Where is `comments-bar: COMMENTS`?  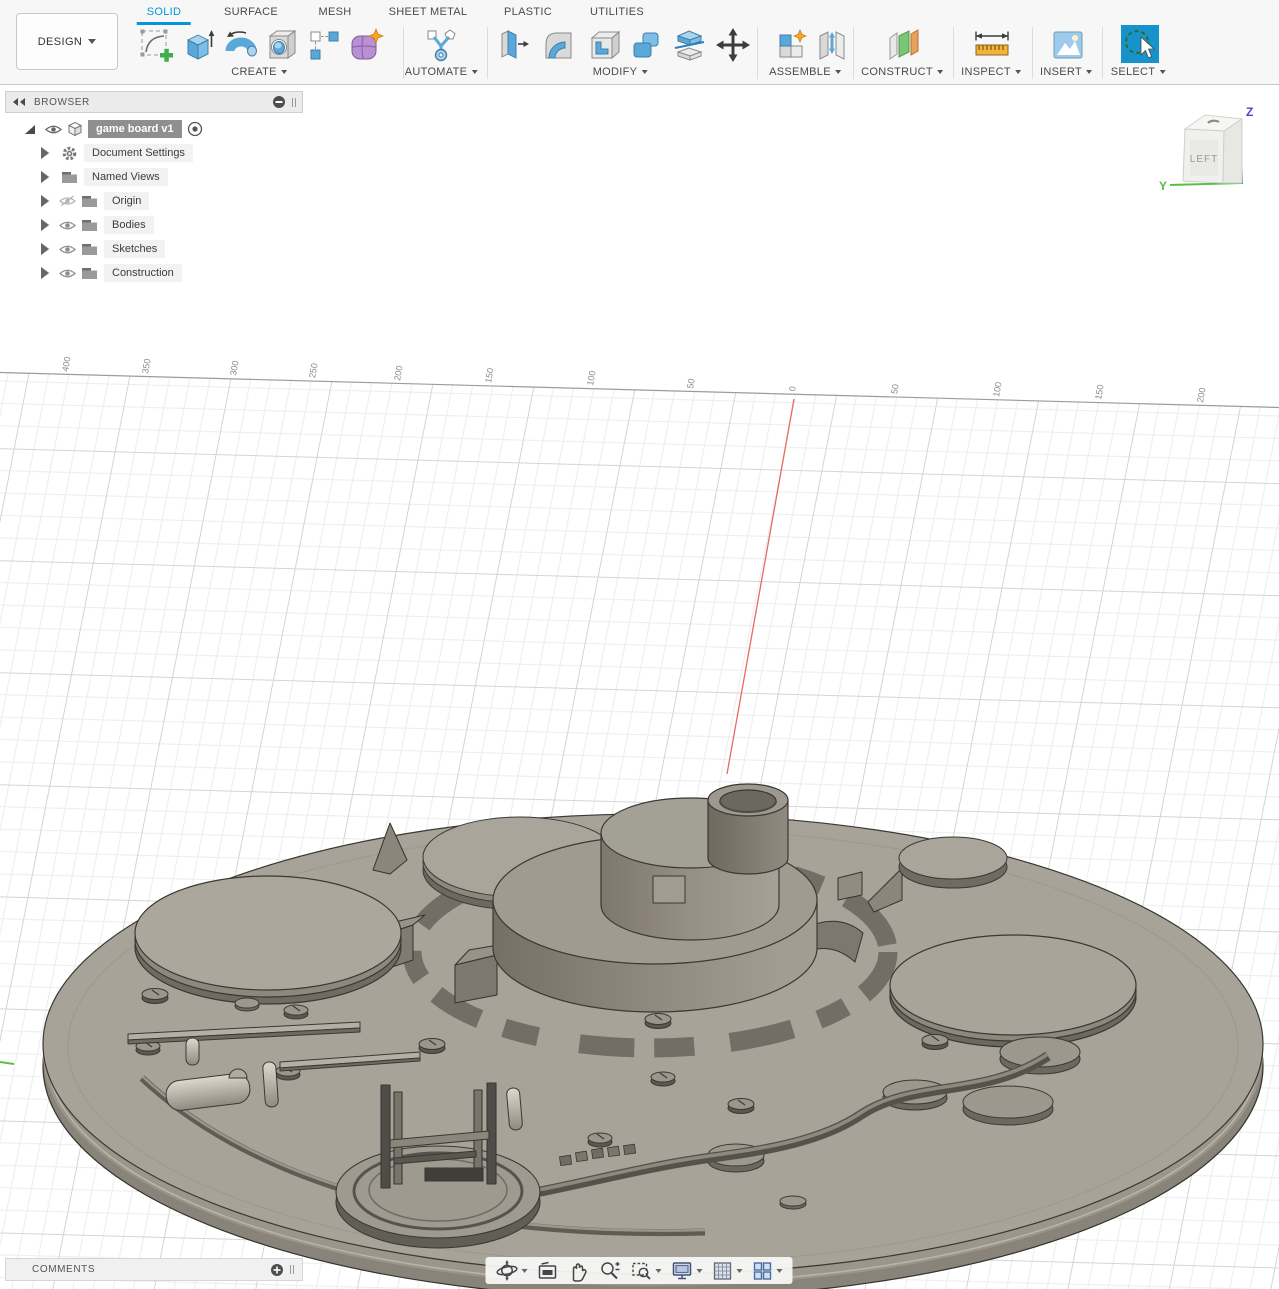 comments-bar: COMMENTS is located at coordinates (154, 1269).